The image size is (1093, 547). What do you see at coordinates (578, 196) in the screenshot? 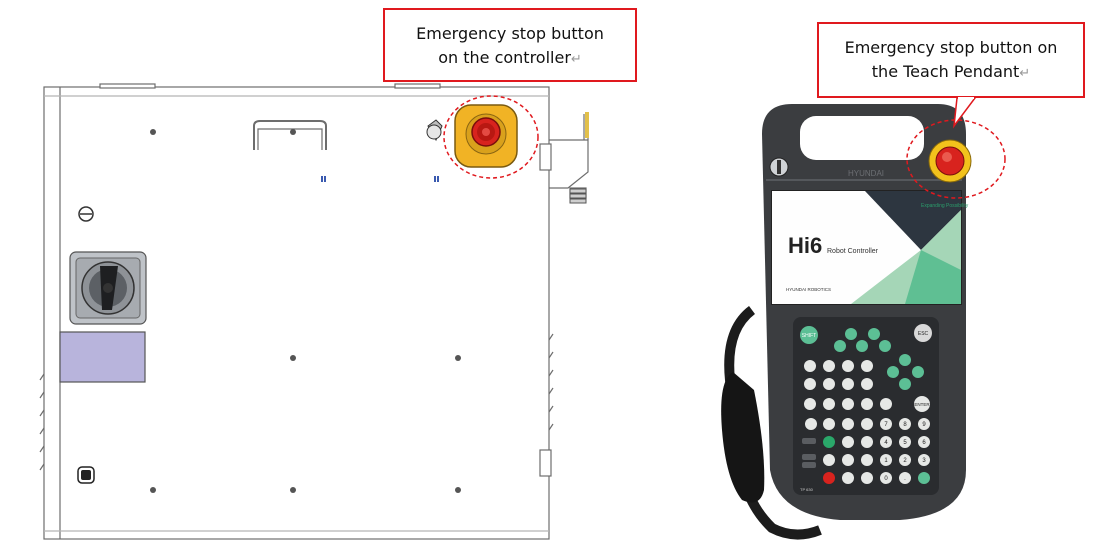
I see `cable-gland` at bounding box center [578, 196].